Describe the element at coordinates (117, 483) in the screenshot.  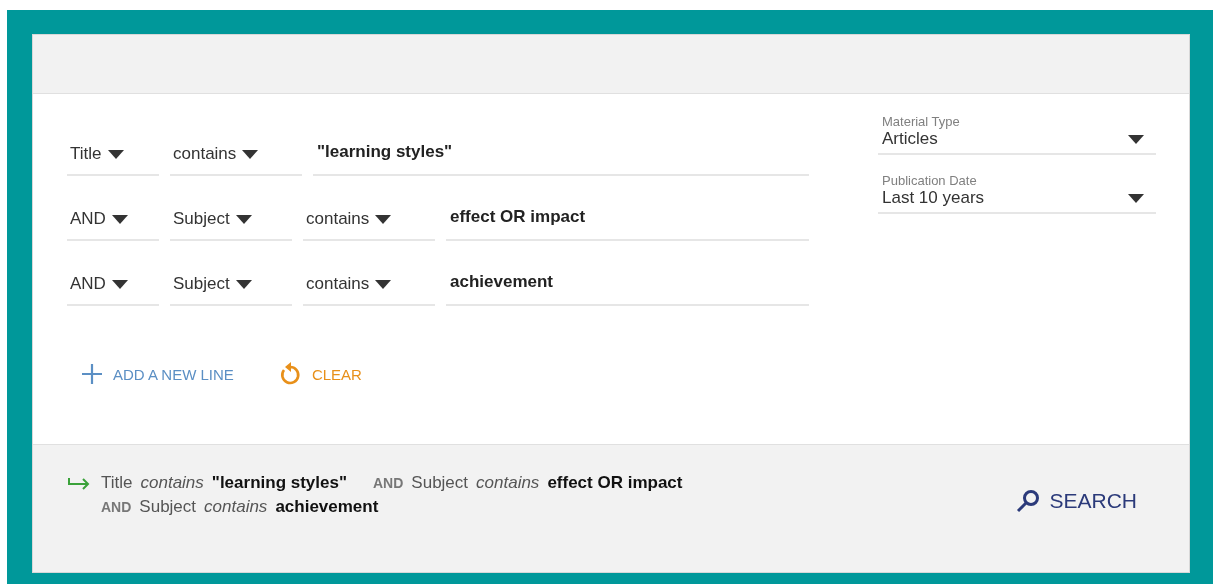
I see `field-name: Title` at that location.